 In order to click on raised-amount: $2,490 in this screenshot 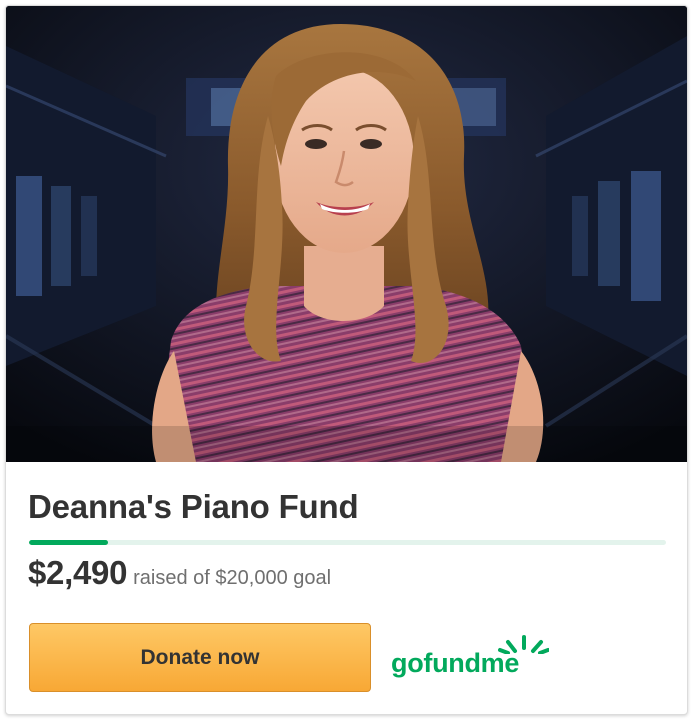, I will do `click(78, 572)`.